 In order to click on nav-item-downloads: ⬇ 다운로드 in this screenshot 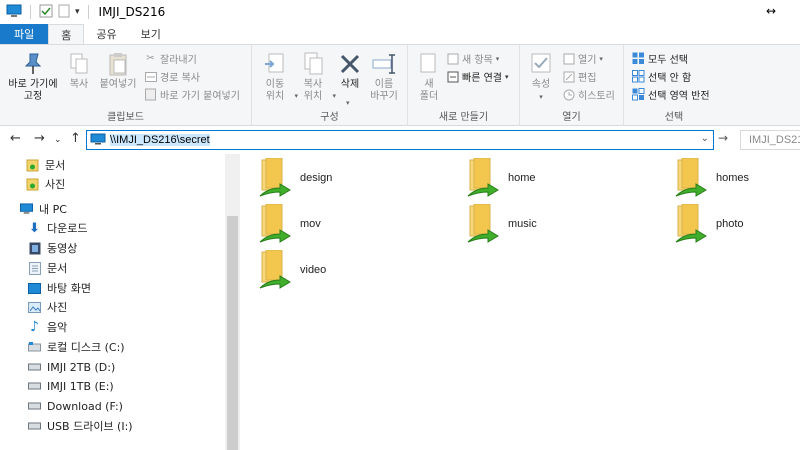, I will do `click(57, 228)`.